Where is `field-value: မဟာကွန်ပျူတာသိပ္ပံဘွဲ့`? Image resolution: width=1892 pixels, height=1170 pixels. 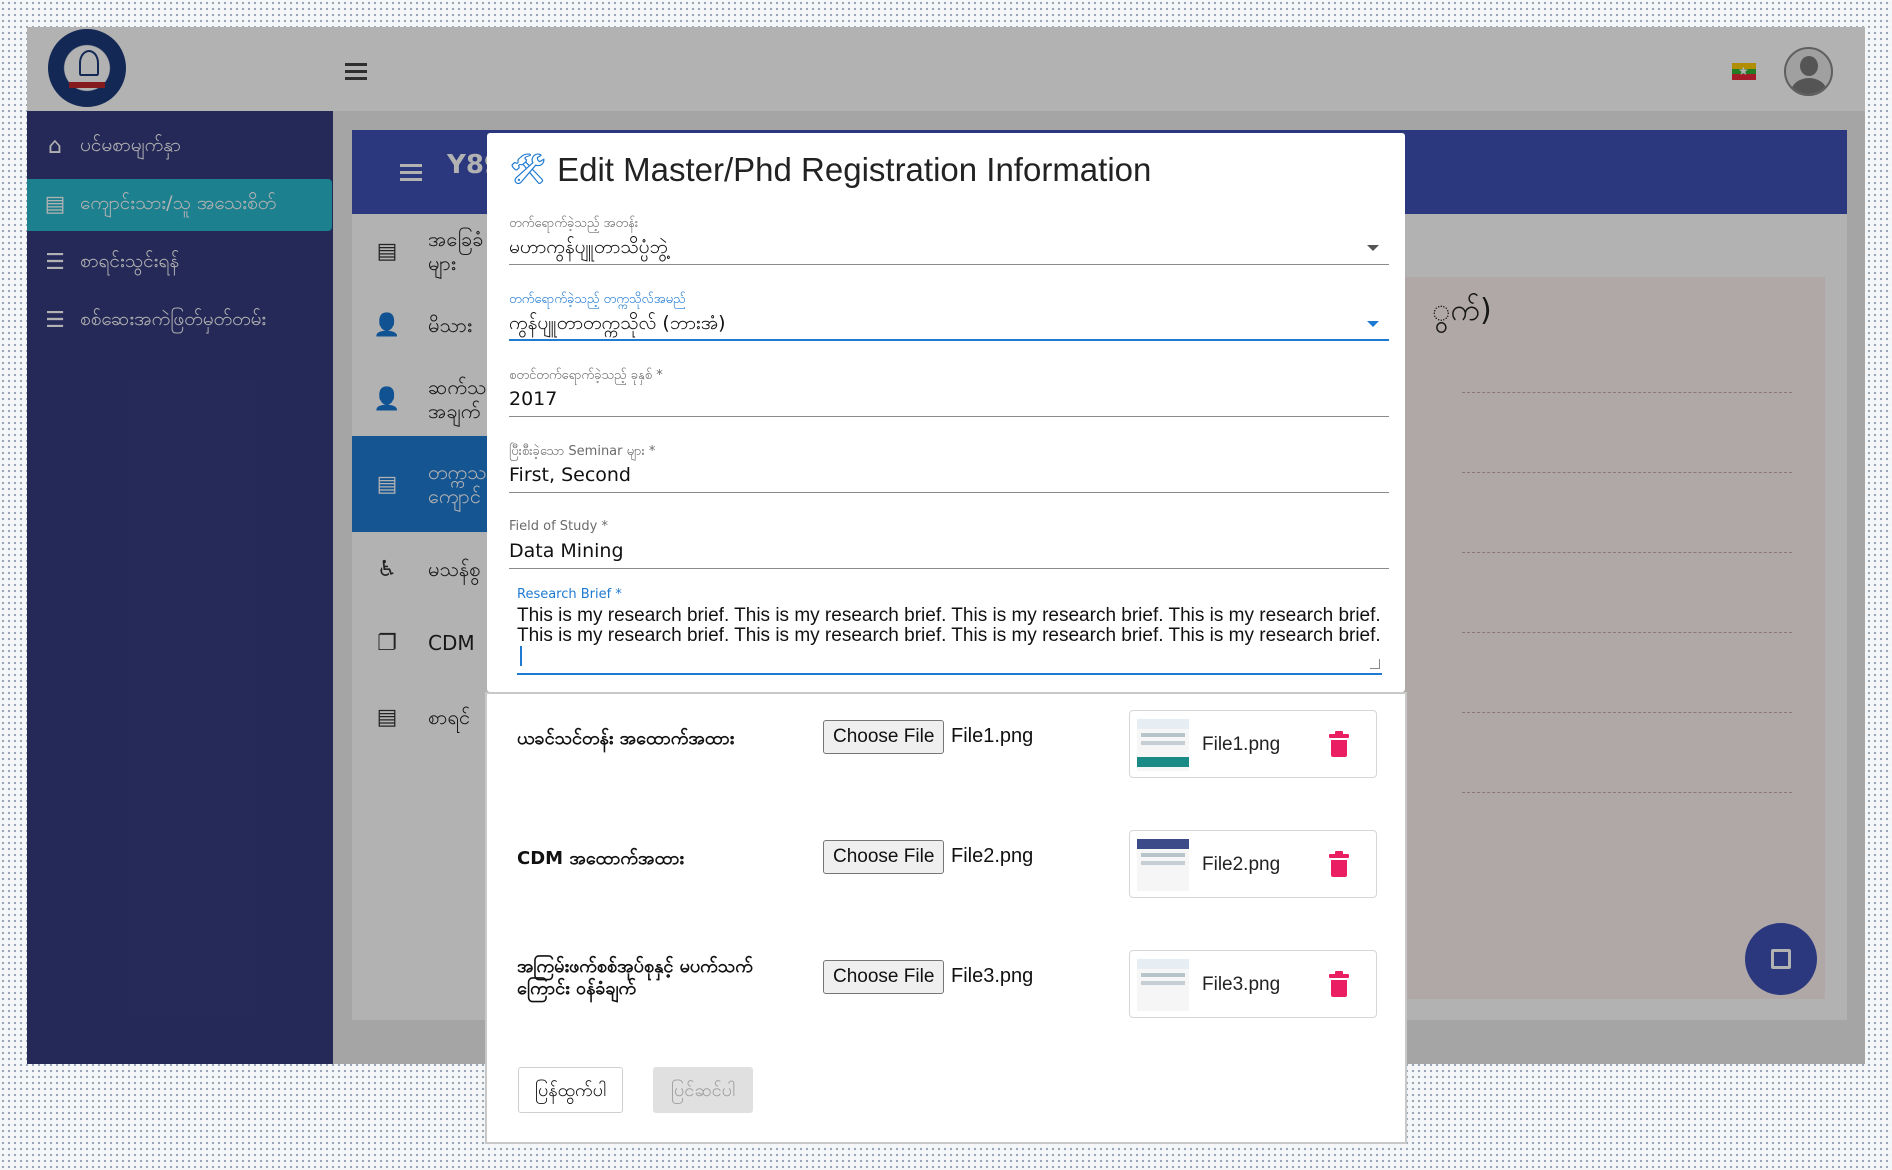 field-value: မဟာကွန်ပျူတာသိပ္ပံဘွဲ့ is located at coordinates (588, 247).